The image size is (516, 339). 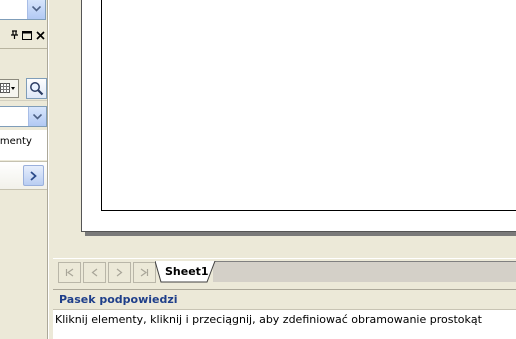 What do you see at coordinates (14, 35) in the screenshot?
I see `pin-icon` at bounding box center [14, 35].